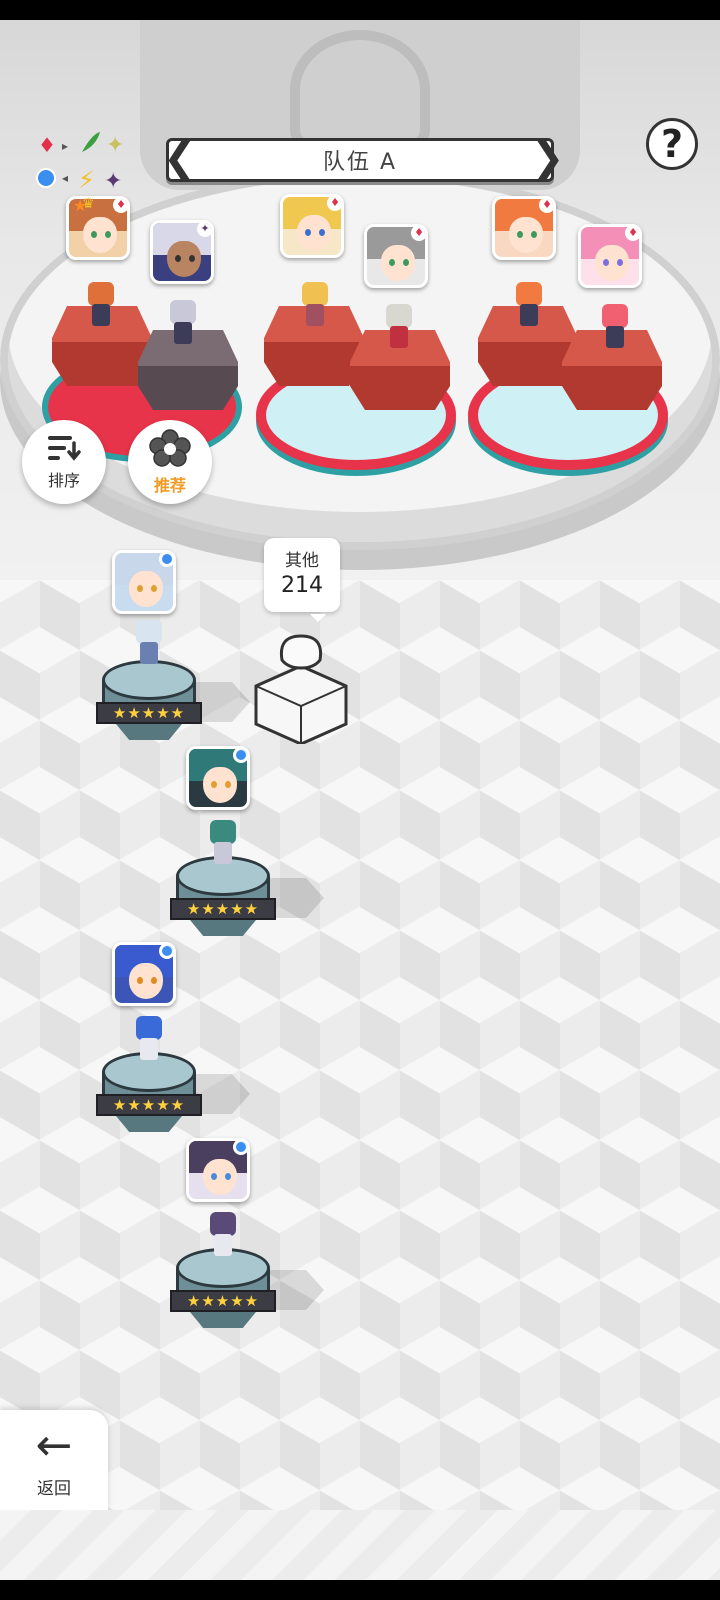 The width and height of the screenshot is (720, 1600). I want to click on back-arrow-icon: ←, so click(54, 1445).